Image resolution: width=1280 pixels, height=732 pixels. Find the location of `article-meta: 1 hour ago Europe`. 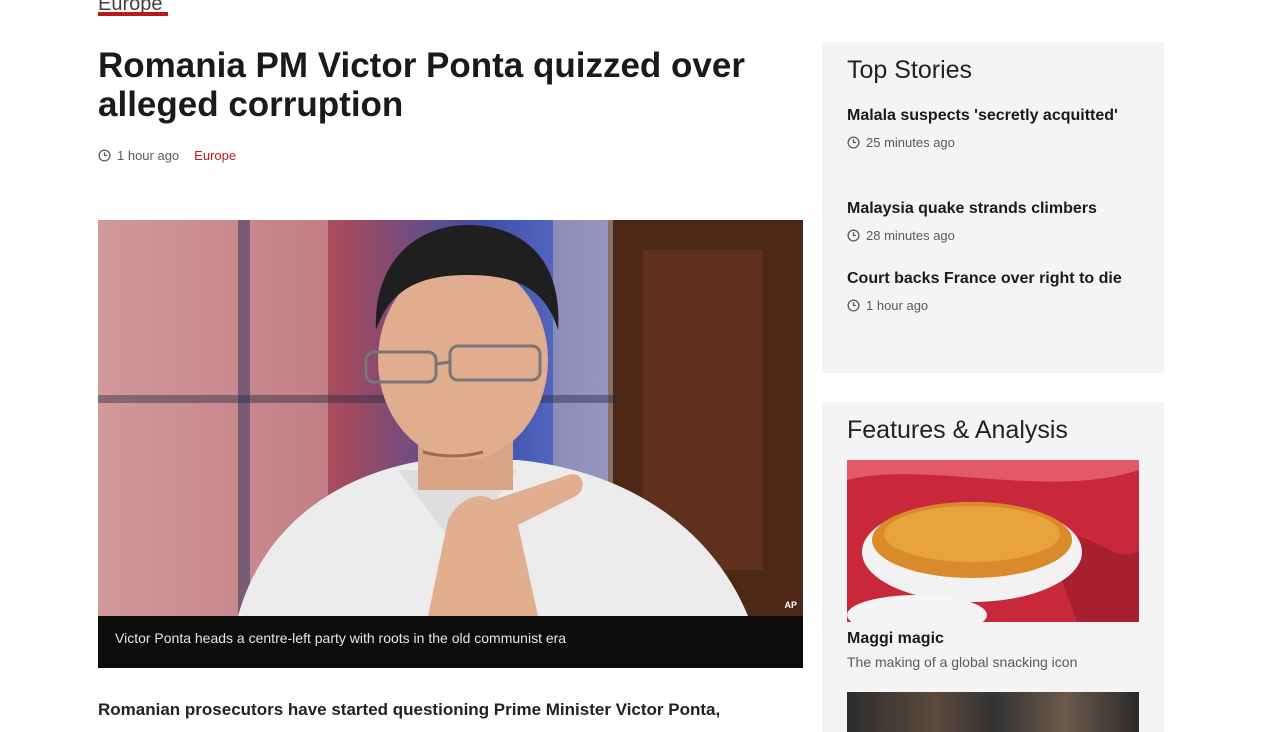

article-meta: 1 hour ago Europe is located at coordinates (167, 155).